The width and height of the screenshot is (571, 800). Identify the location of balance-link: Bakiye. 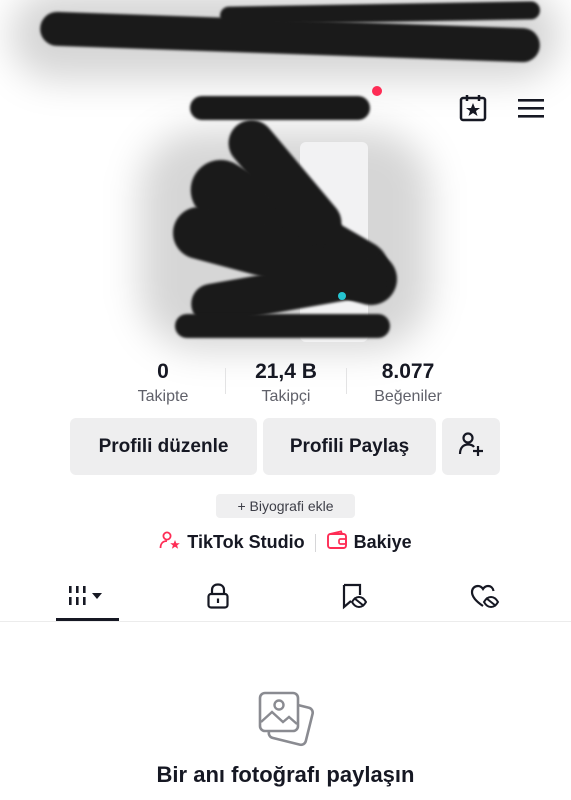
(369, 542).